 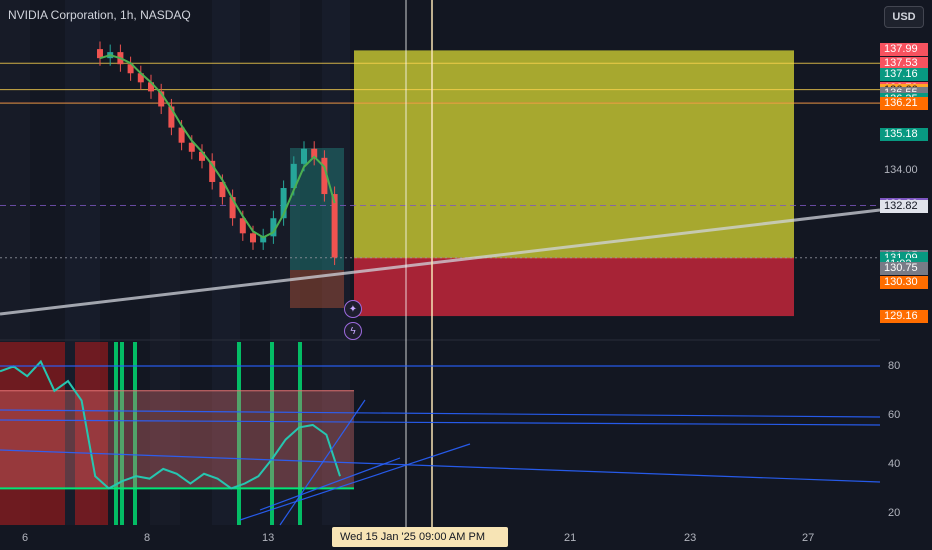 I want to click on price-label: 137.99, so click(x=904, y=50).